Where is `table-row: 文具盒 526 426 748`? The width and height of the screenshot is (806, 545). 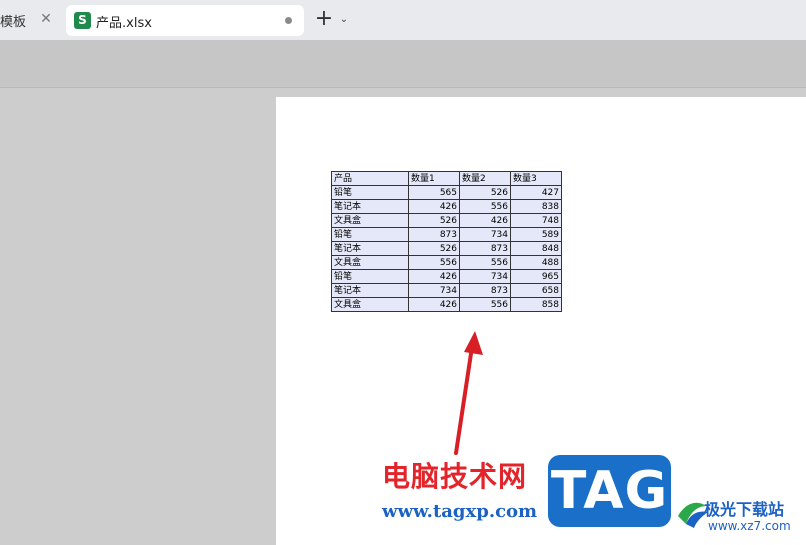 table-row: 文具盒 526 426 748 is located at coordinates (446, 220).